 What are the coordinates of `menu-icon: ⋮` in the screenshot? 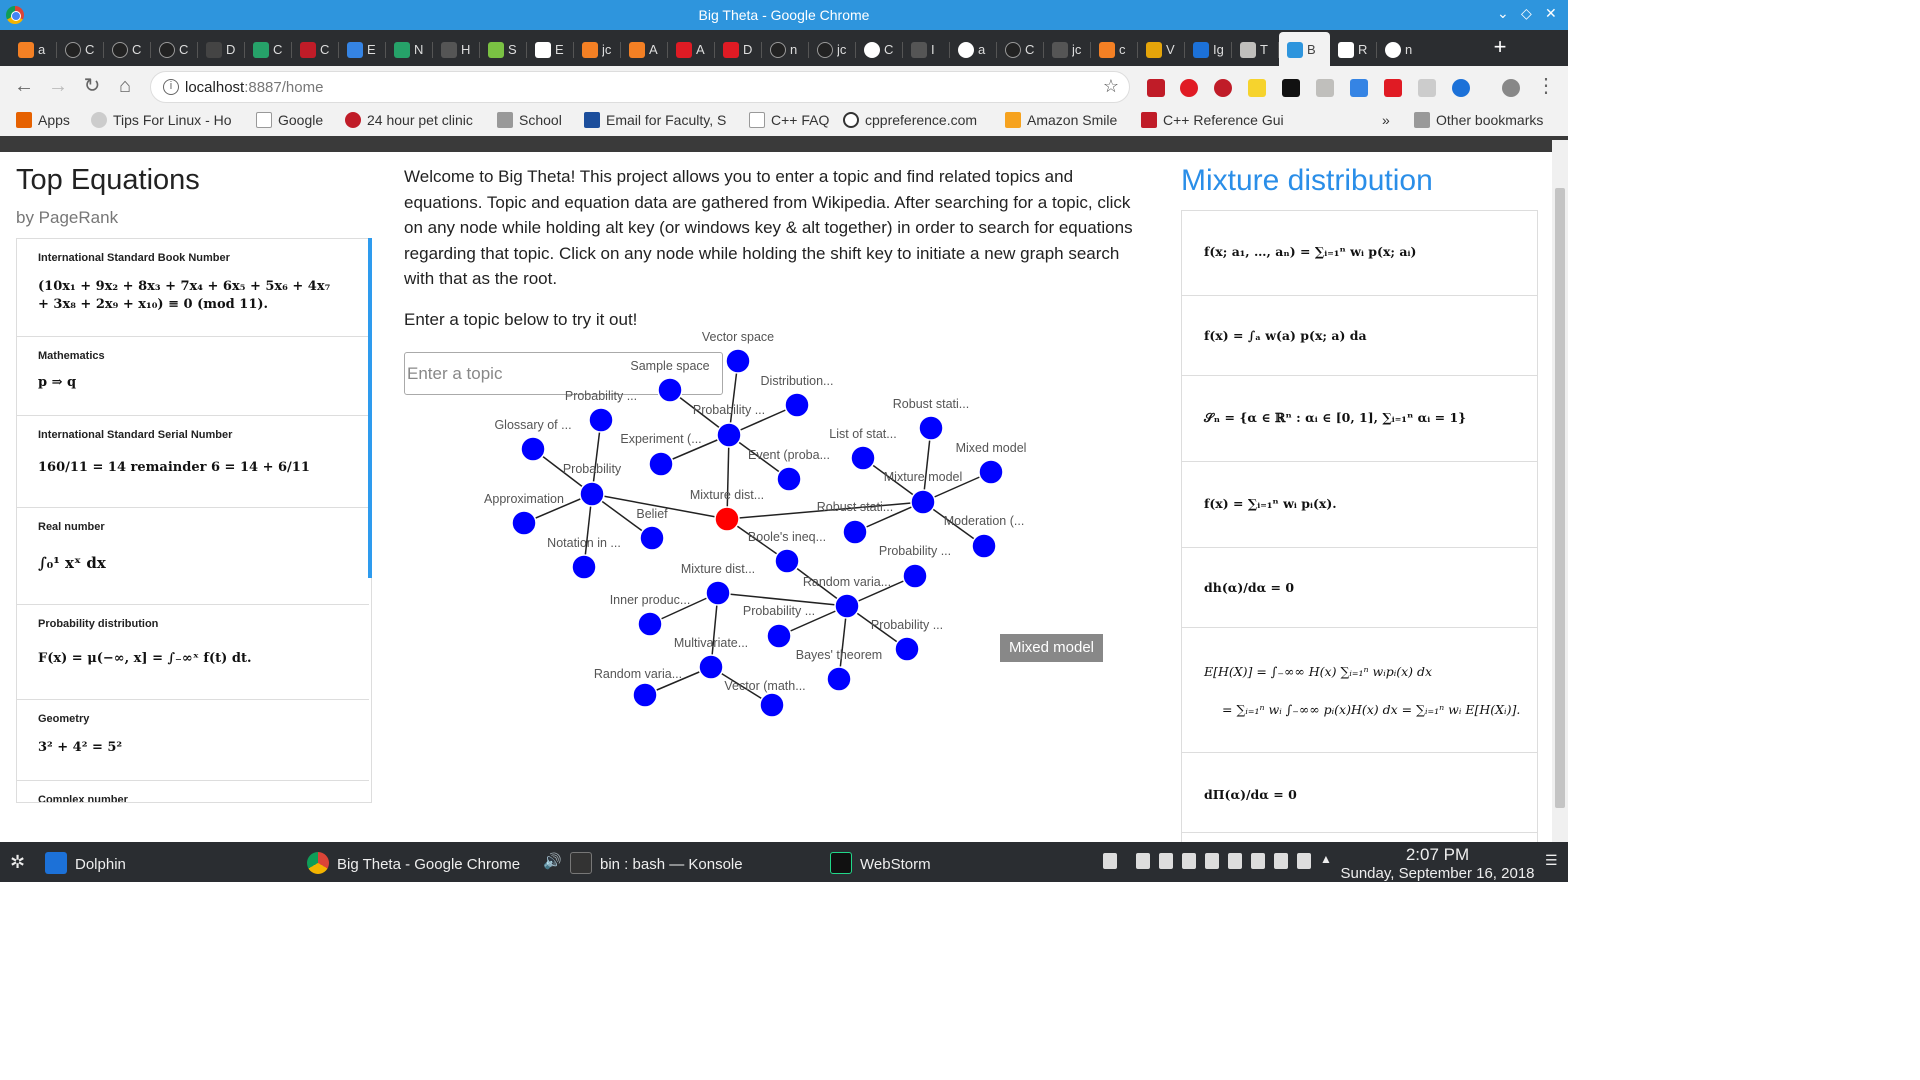 It's located at (1546, 87).